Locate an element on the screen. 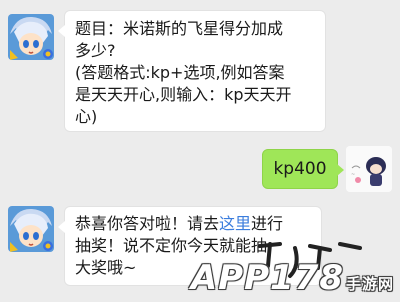 The image size is (400, 302). chibi-character-avatar-icon: ~ is located at coordinates (369, 169).